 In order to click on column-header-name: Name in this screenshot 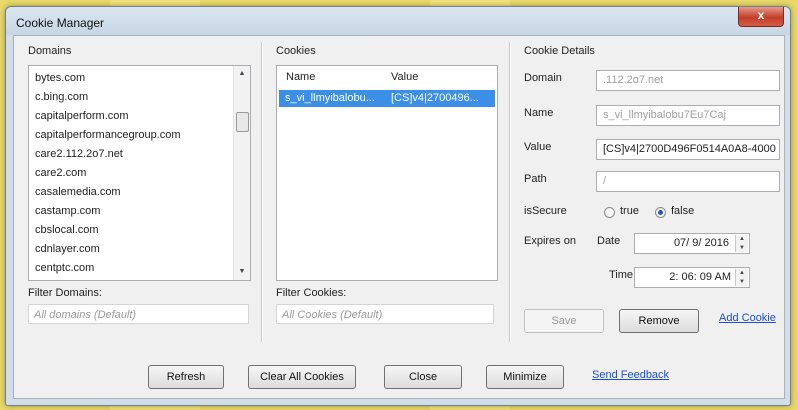, I will do `click(300, 77)`.